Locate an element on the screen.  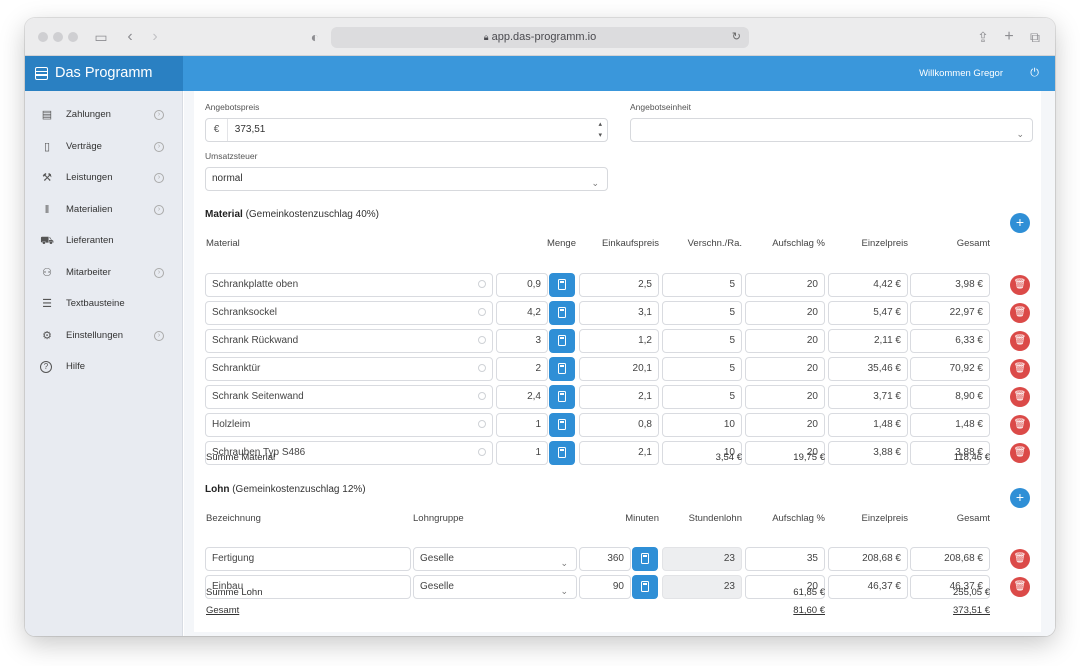
sidebar-item-mitarbeiter: ⚇ Mitarbeiter › is located at coordinates (104, 273).